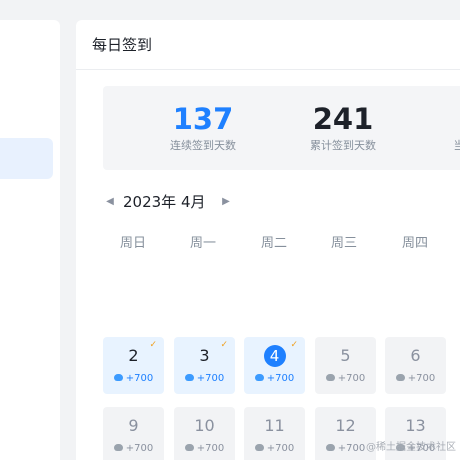 Image resolution: width=460 pixels, height=460 pixels. What do you see at coordinates (268, 45) in the screenshot?
I see `card-header: 每日签到` at bounding box center [268, 45].